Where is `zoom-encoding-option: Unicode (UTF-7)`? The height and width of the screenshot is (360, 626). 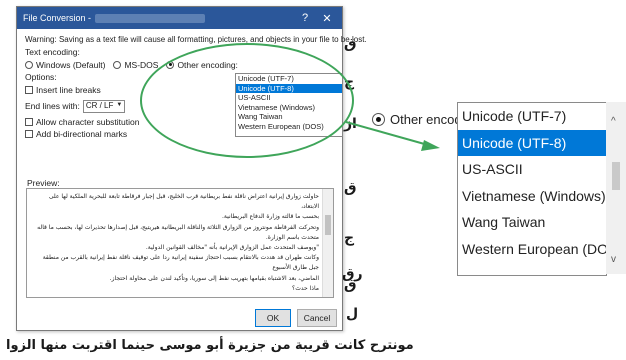
zoom-encoding-option: Unicode (UTF-7) is located at coordinates (532, 116).